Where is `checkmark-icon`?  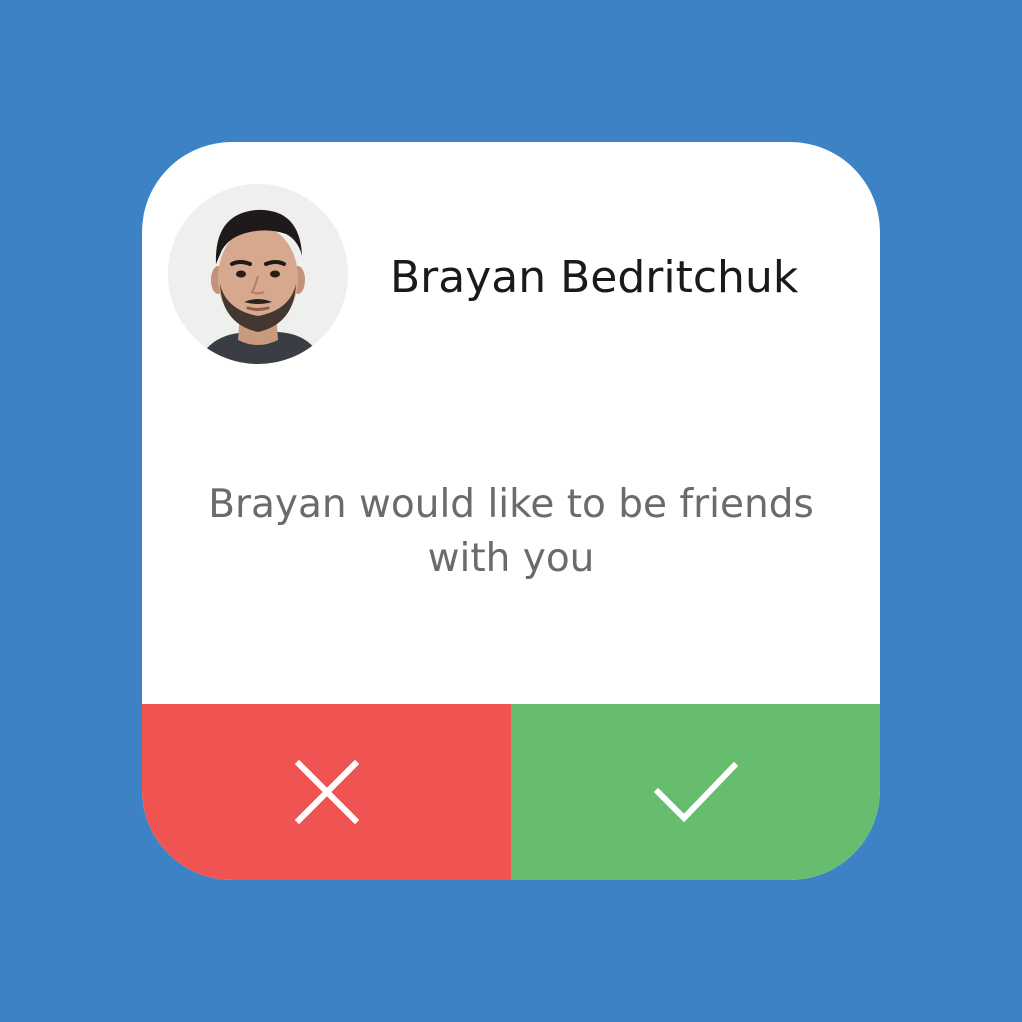
checkmark-icon is located at coordinates (695, 792).